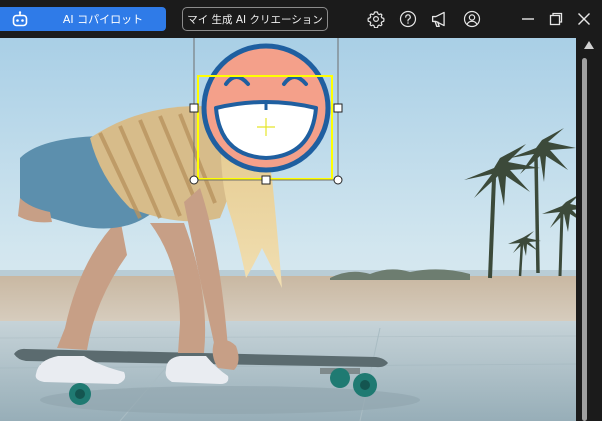 This screenshot has width=602, height=421. Describe the element at coordinates (194, 108) in the screenshot. I see `resize-handle-left` at that location.